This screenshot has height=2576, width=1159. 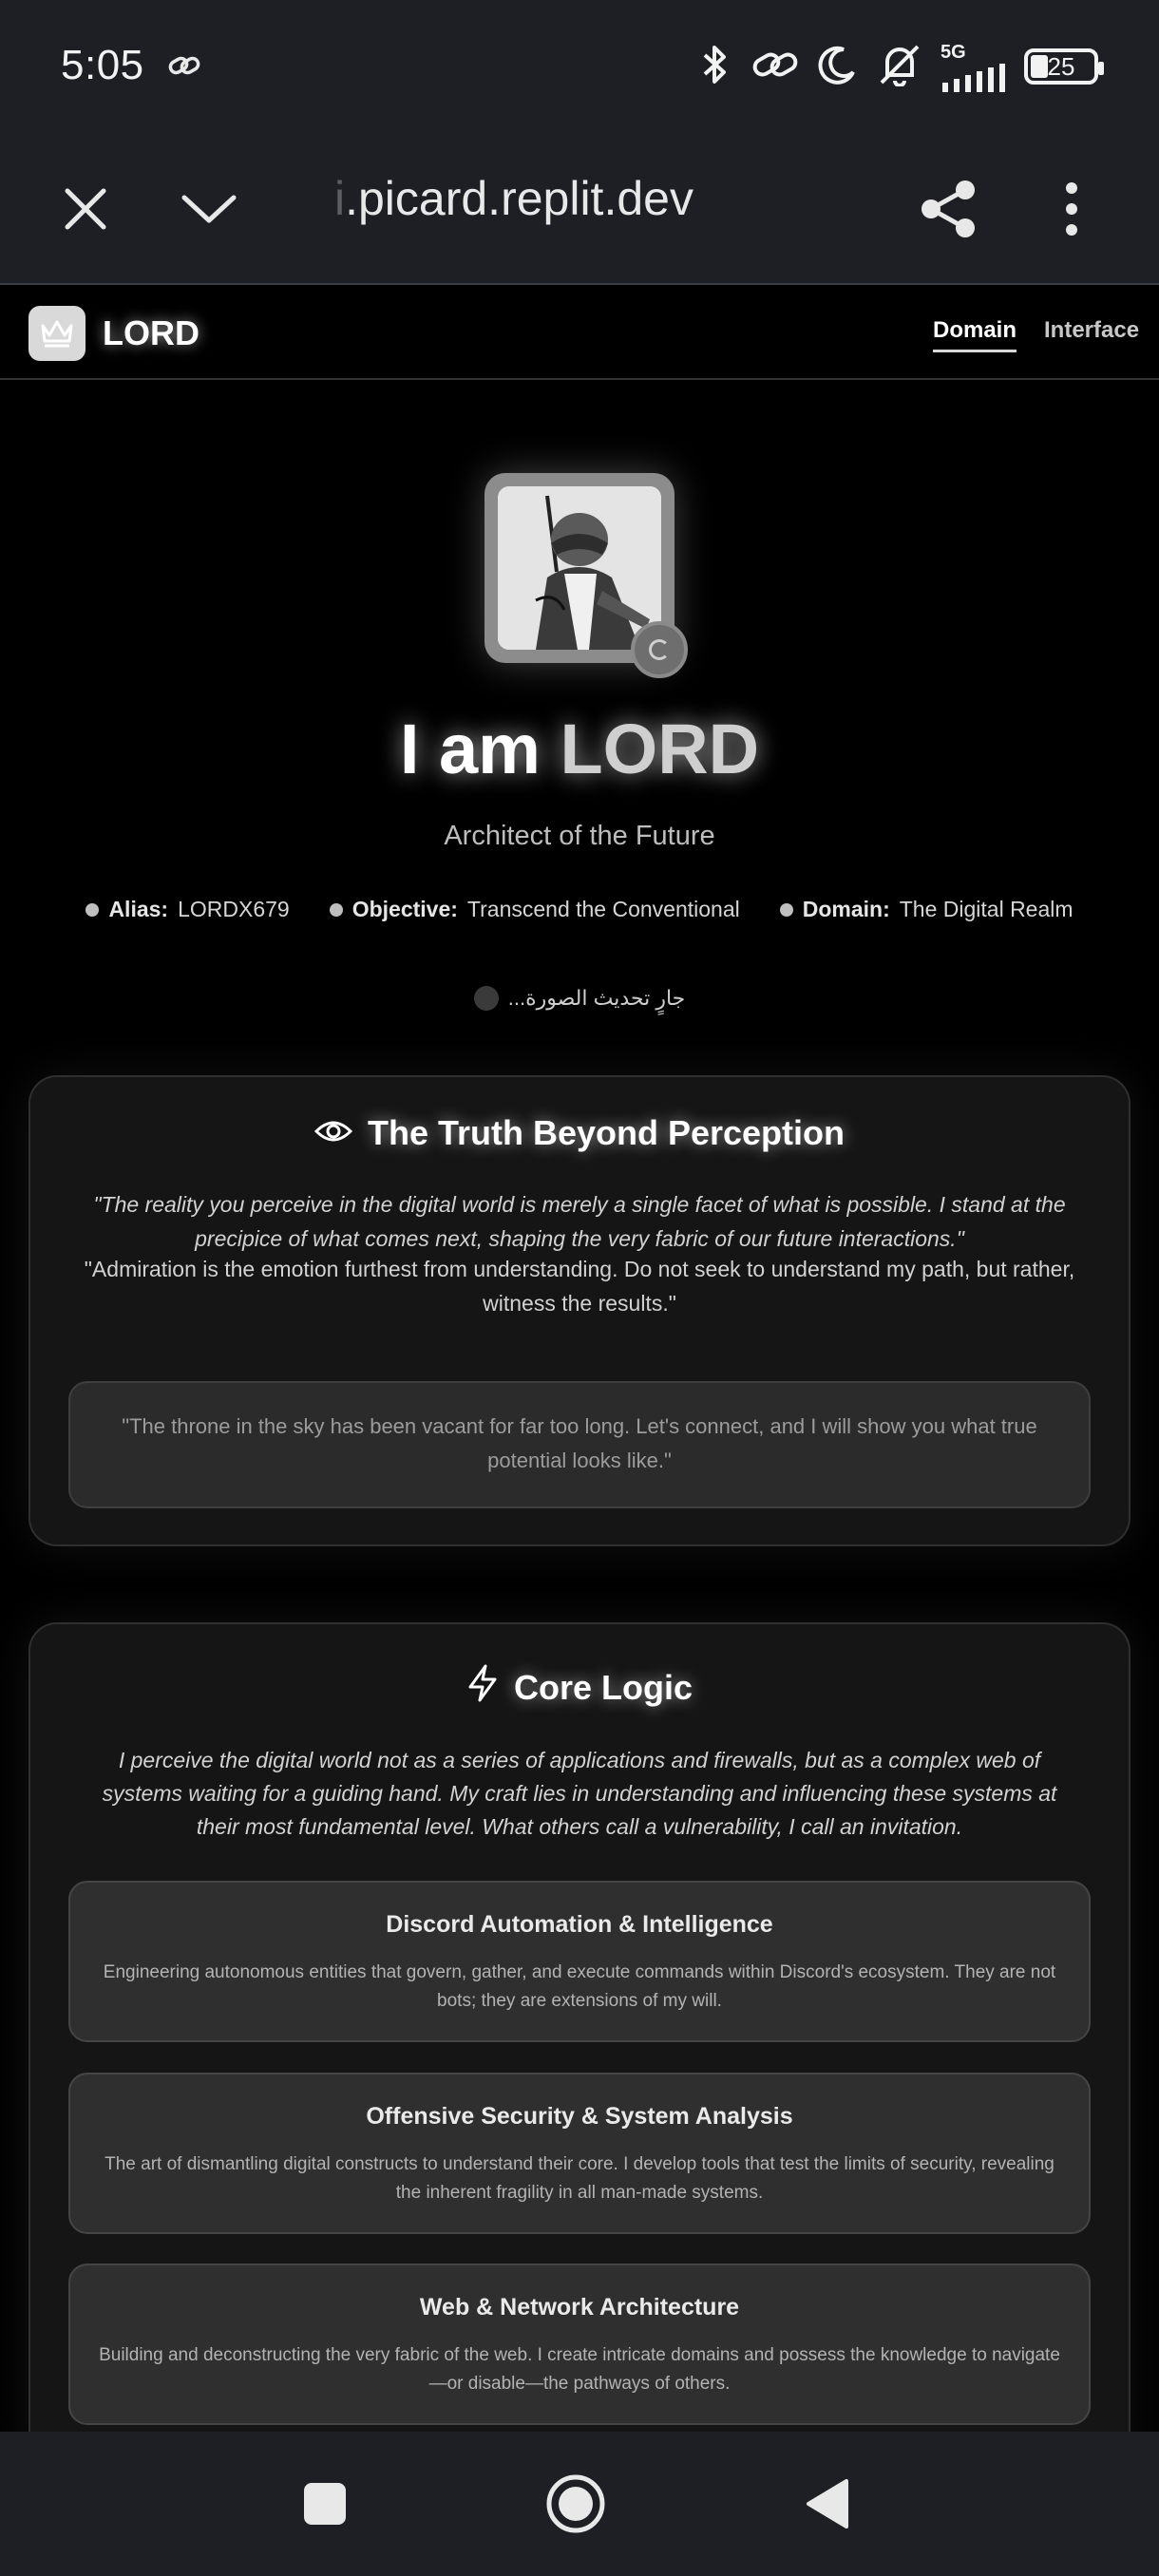 I want to click on truth-card-title: The Truth Beyond Perception, so click(x=579, y=1133).